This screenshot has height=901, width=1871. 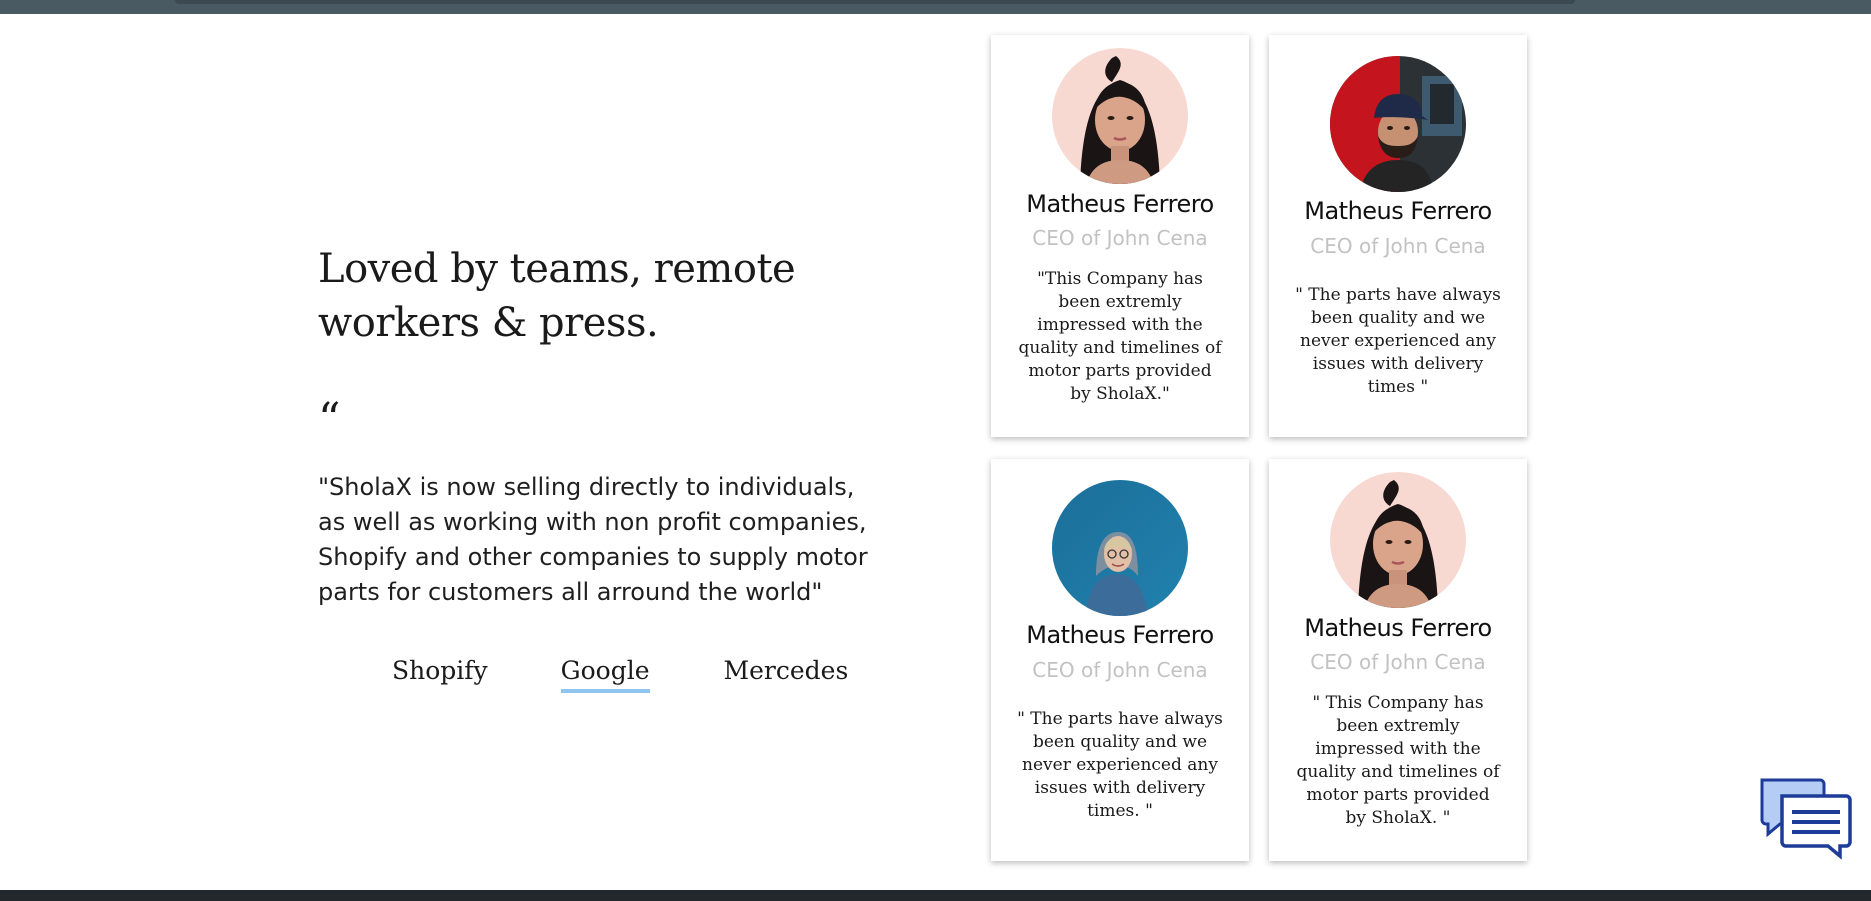 What do you see at coordinates (605, 674) in the screenshot?
I see `tab-google: Google` at bounding box center [605, 674].